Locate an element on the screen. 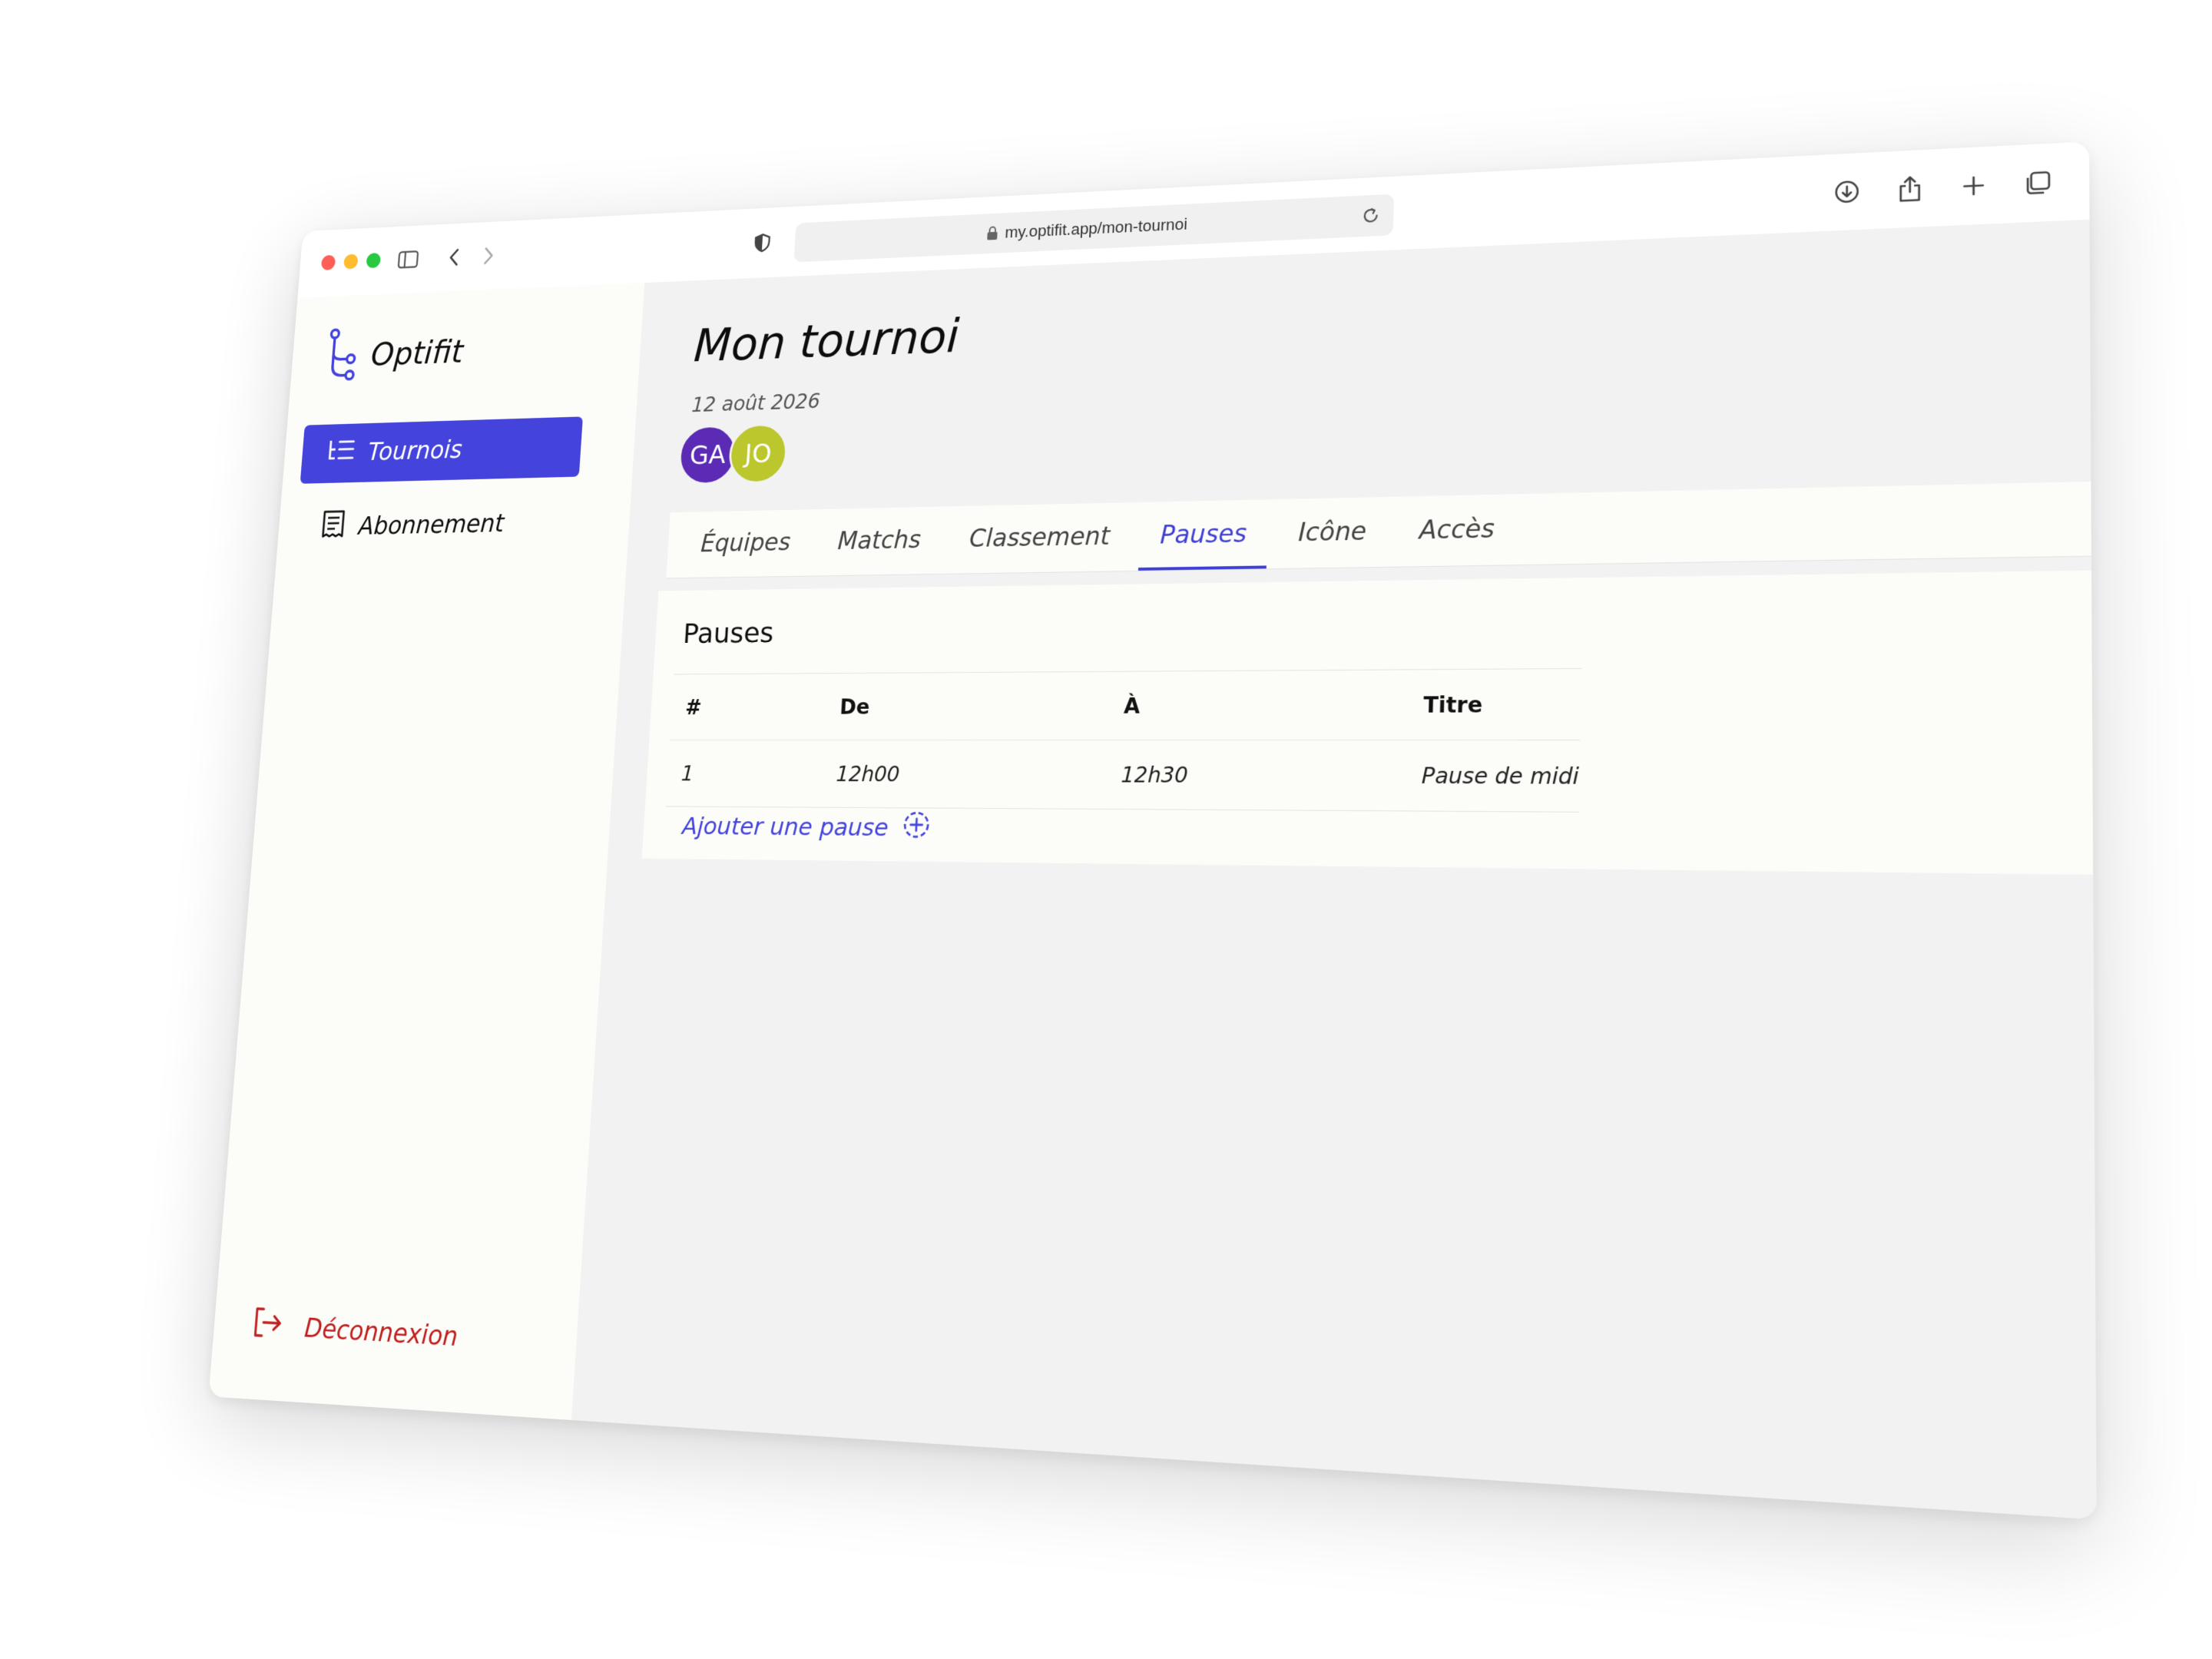  forward-icon is located at coordinates (488, 256).